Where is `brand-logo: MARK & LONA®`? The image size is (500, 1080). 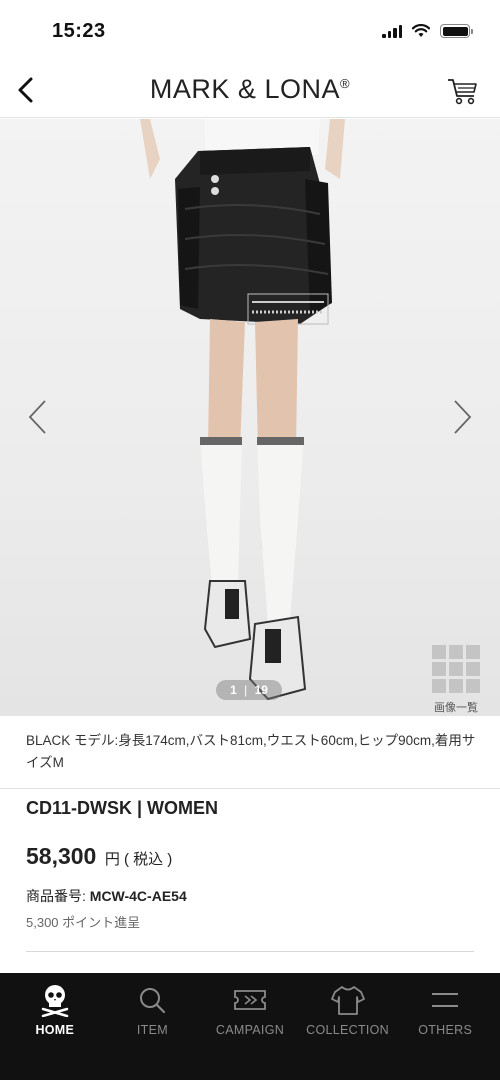
brand-logo: MARK & LONA® is located at coordinates (250, 89).